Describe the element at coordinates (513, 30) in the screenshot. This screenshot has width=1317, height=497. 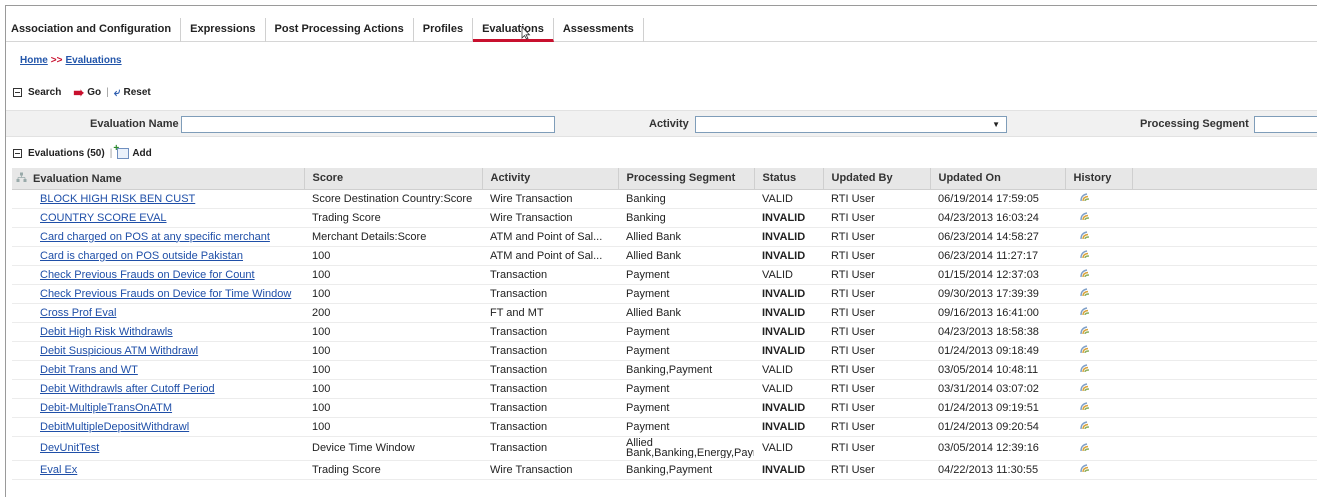
I see `tab-evaluations: Evaluations` at that location.